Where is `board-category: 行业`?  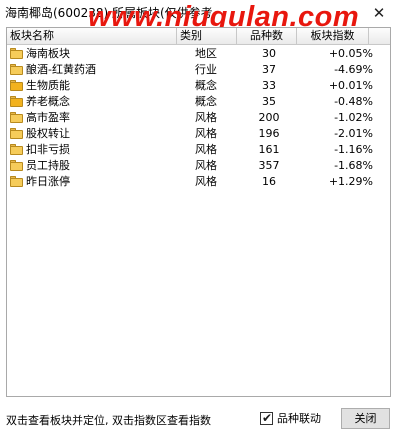 board-category: 行业 is located at coordinates (206, 69).